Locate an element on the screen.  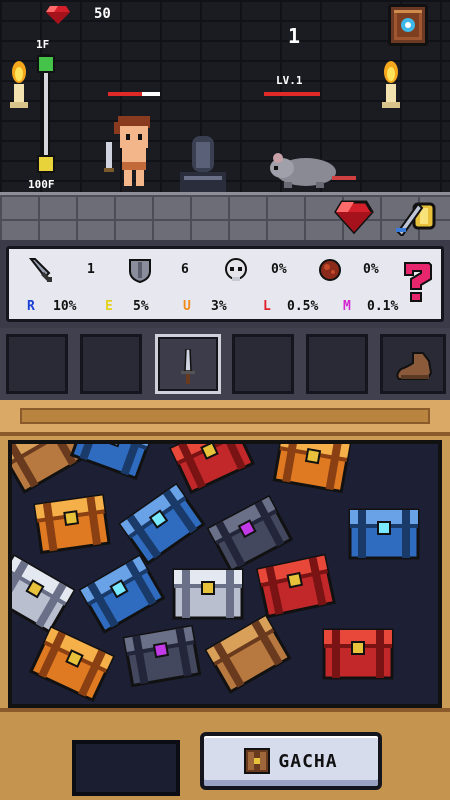
rarity-rare-letter: R is located at coordinates (31, 306).